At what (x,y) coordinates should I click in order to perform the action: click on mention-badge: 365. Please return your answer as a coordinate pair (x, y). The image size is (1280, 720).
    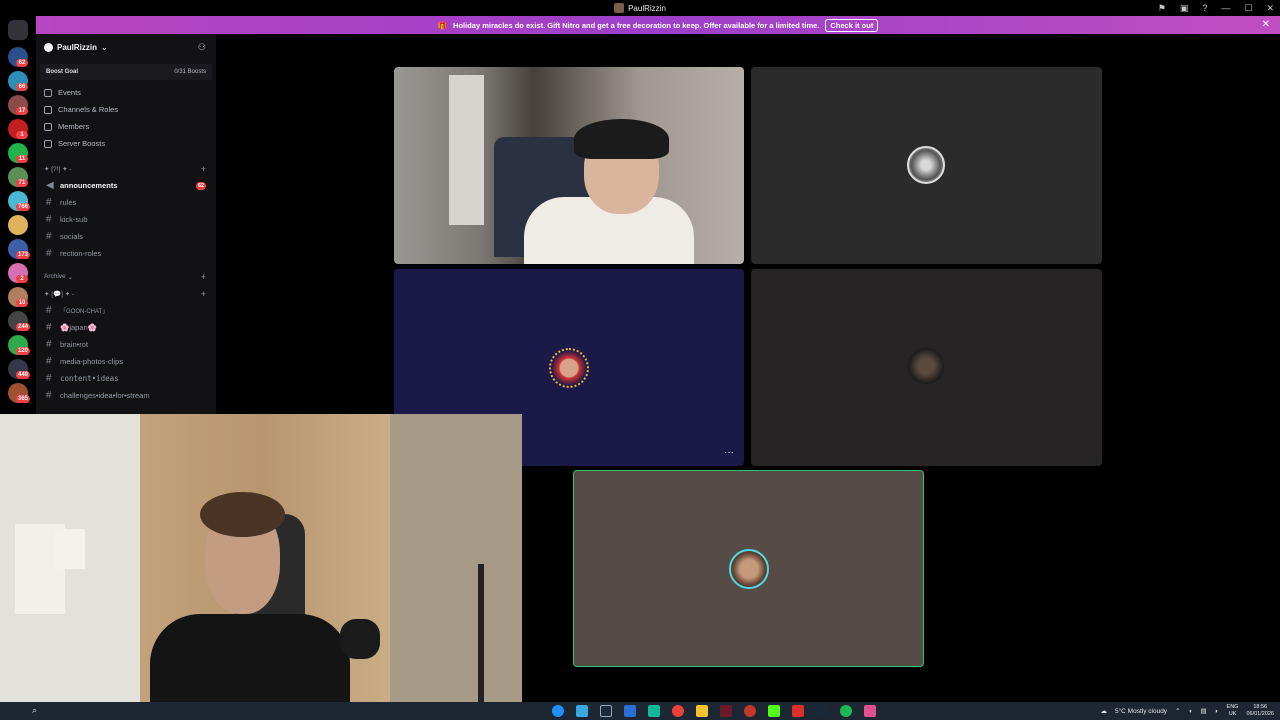
    Looking at the image, I should click on (23, 399).